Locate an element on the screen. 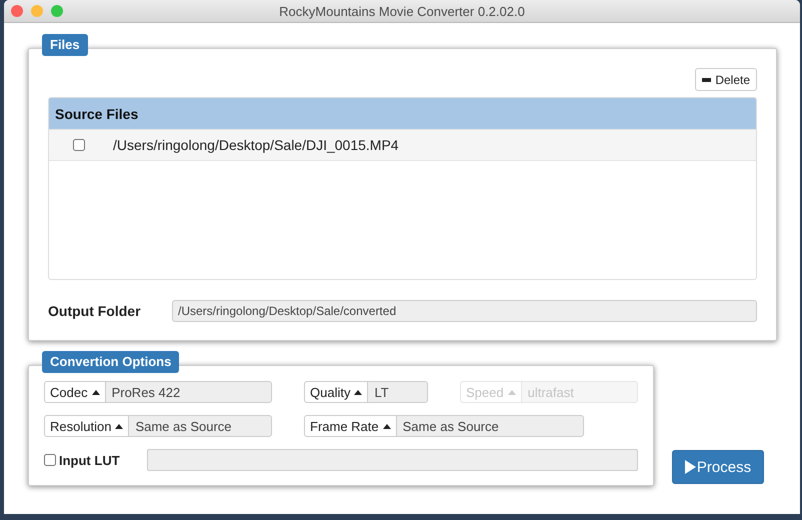 The width and height of the screenshot is (802, 520). dropdown-button: Quality is located at coordinates (336, 392).